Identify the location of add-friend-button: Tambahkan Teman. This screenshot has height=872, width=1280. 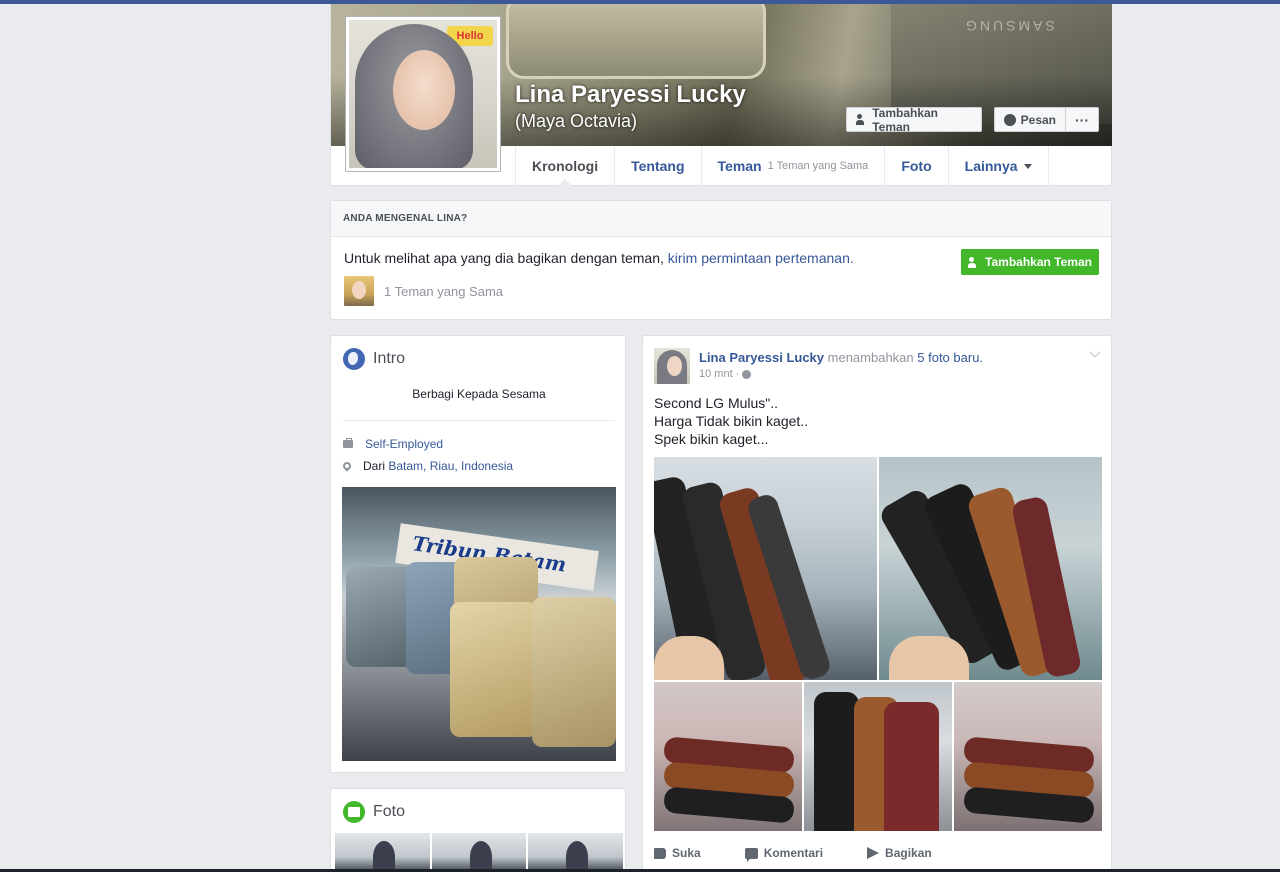
(914, 119).